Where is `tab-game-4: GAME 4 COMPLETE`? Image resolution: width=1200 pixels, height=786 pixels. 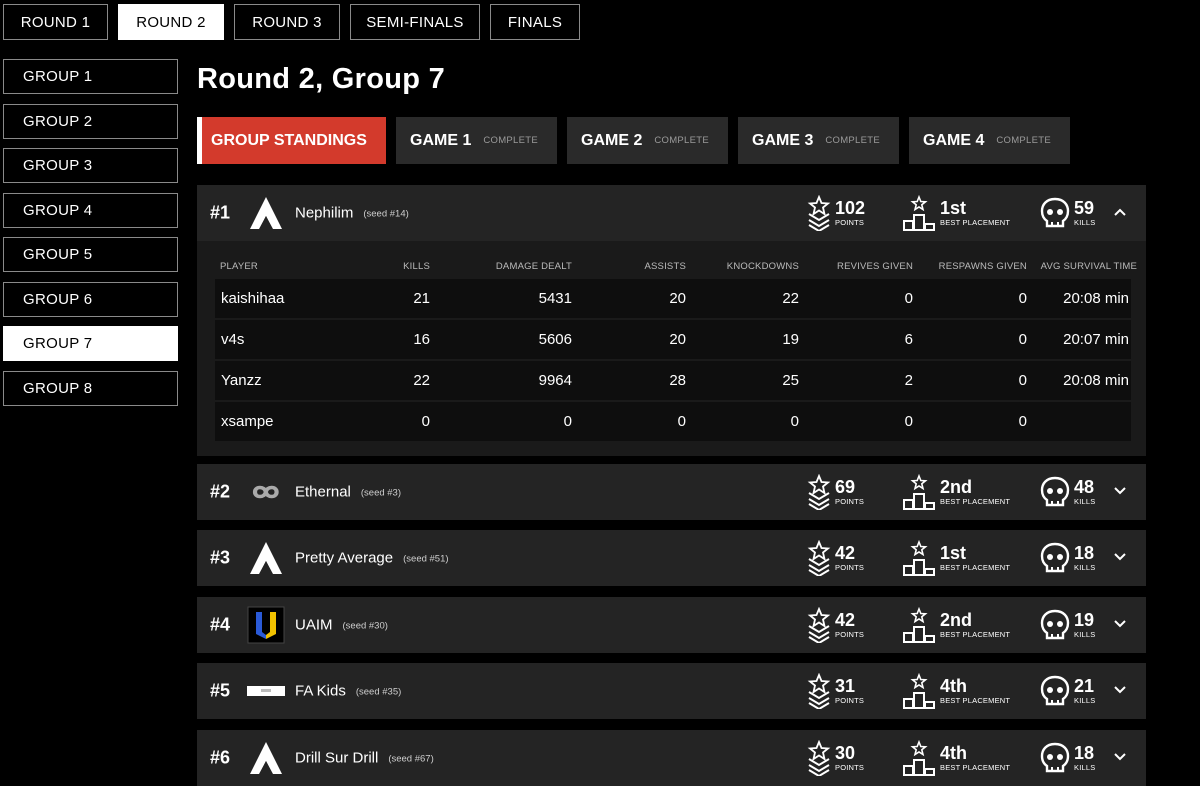
tab-game-4: GAME 4 COMPLETE is located at coordinates (989, 140).